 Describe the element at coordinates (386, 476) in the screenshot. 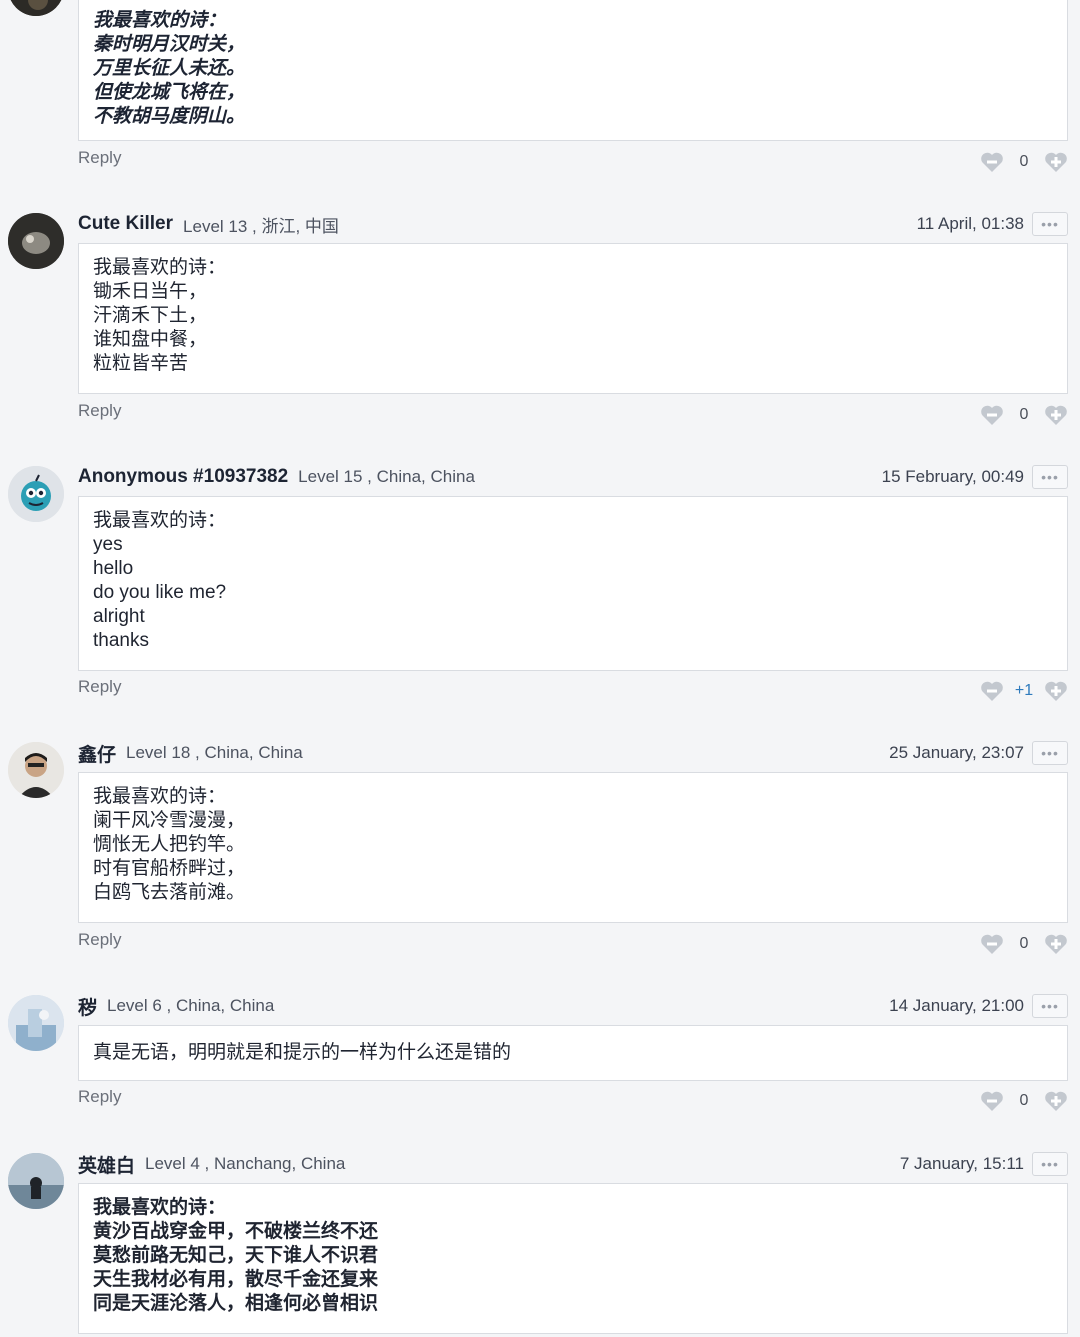

I see `user-meta: Level 15 , China, China` at that location.